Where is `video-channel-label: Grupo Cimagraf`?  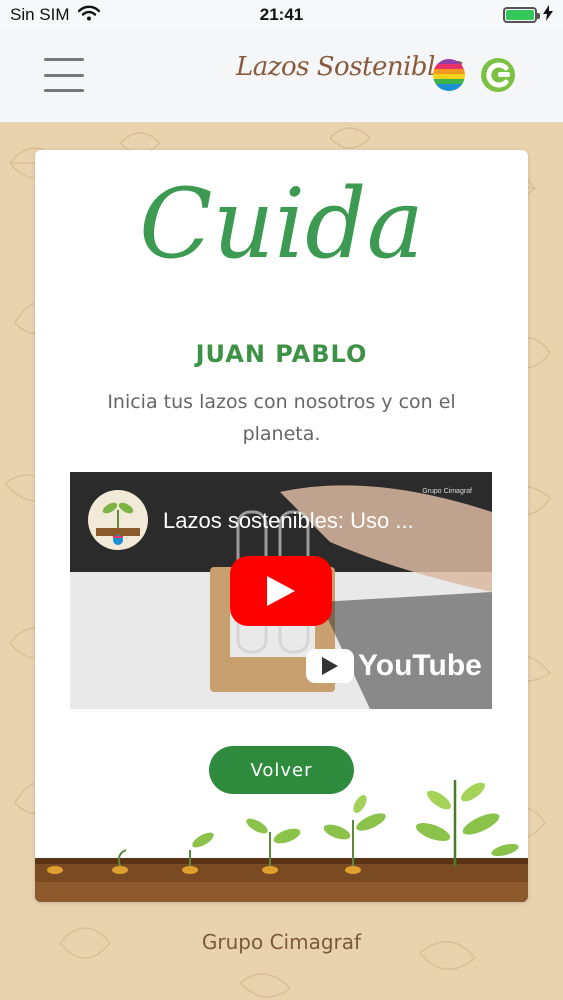 video-channel-label: Grupo Cimagraf is located at coordinates (447, 491).